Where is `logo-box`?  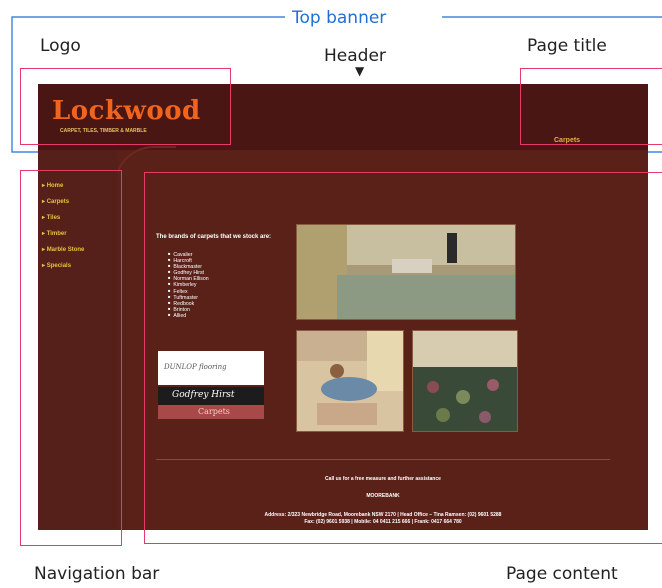
logo-box is located at coordinates (125, 106).